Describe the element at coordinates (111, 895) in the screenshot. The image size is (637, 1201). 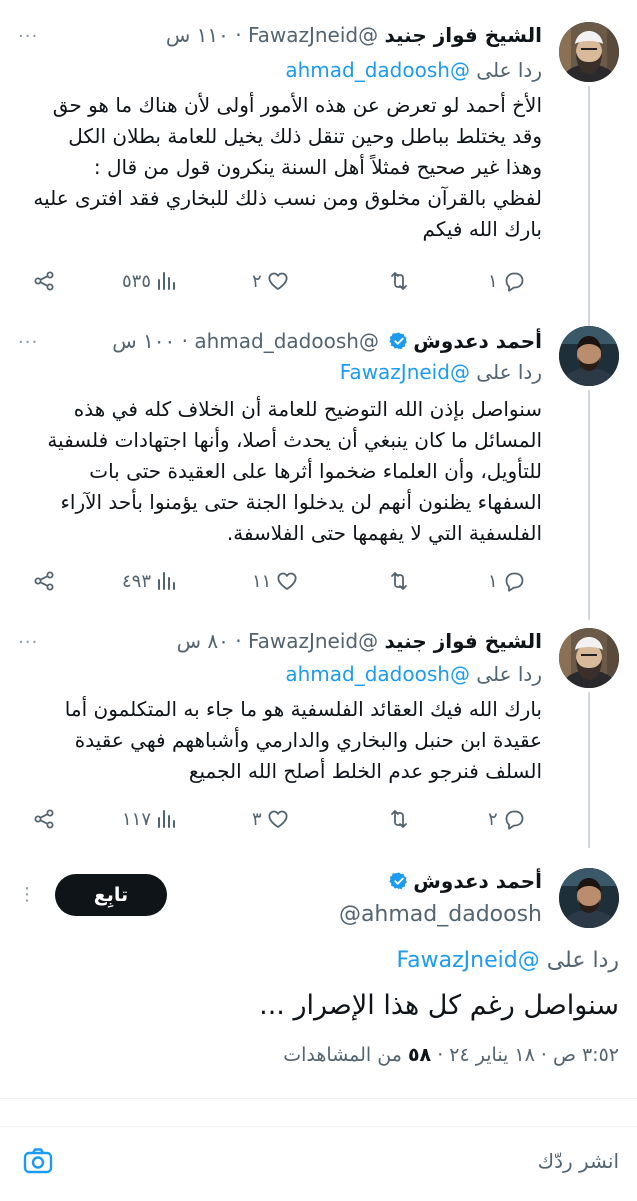
I see `follow-button: تابِع` at that location.